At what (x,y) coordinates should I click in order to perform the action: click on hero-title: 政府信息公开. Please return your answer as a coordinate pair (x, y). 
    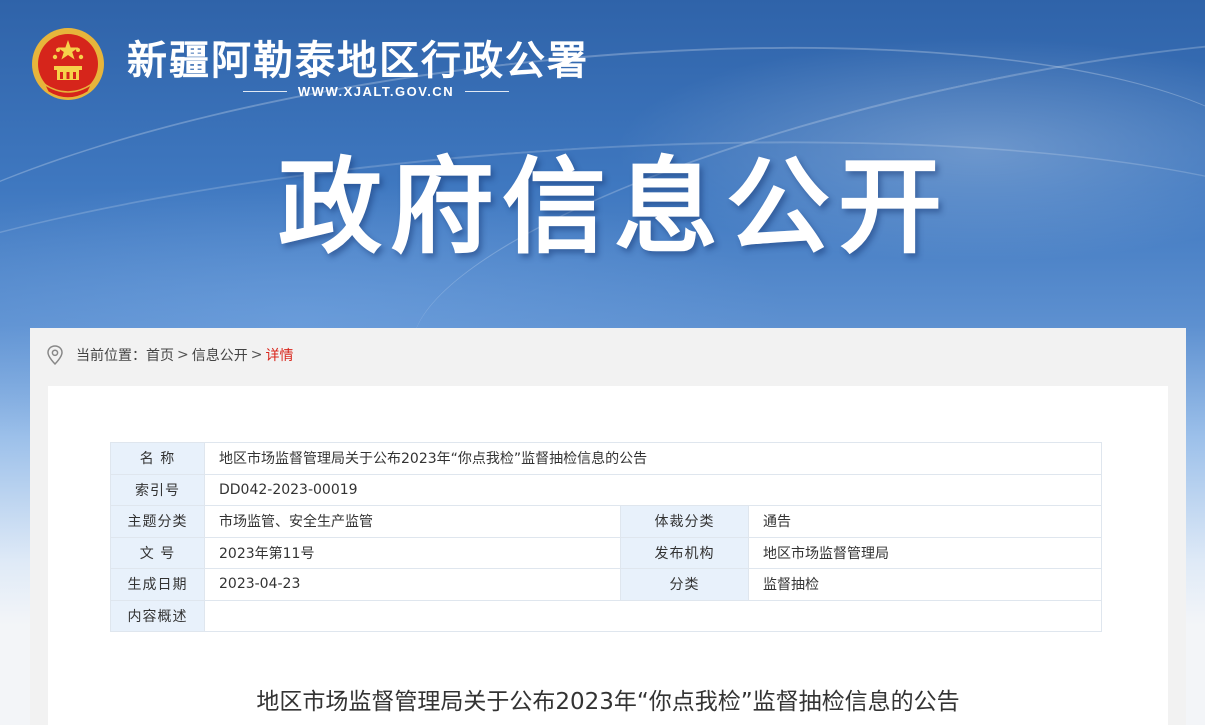
    Looking at the image, I should click on (614, 207).